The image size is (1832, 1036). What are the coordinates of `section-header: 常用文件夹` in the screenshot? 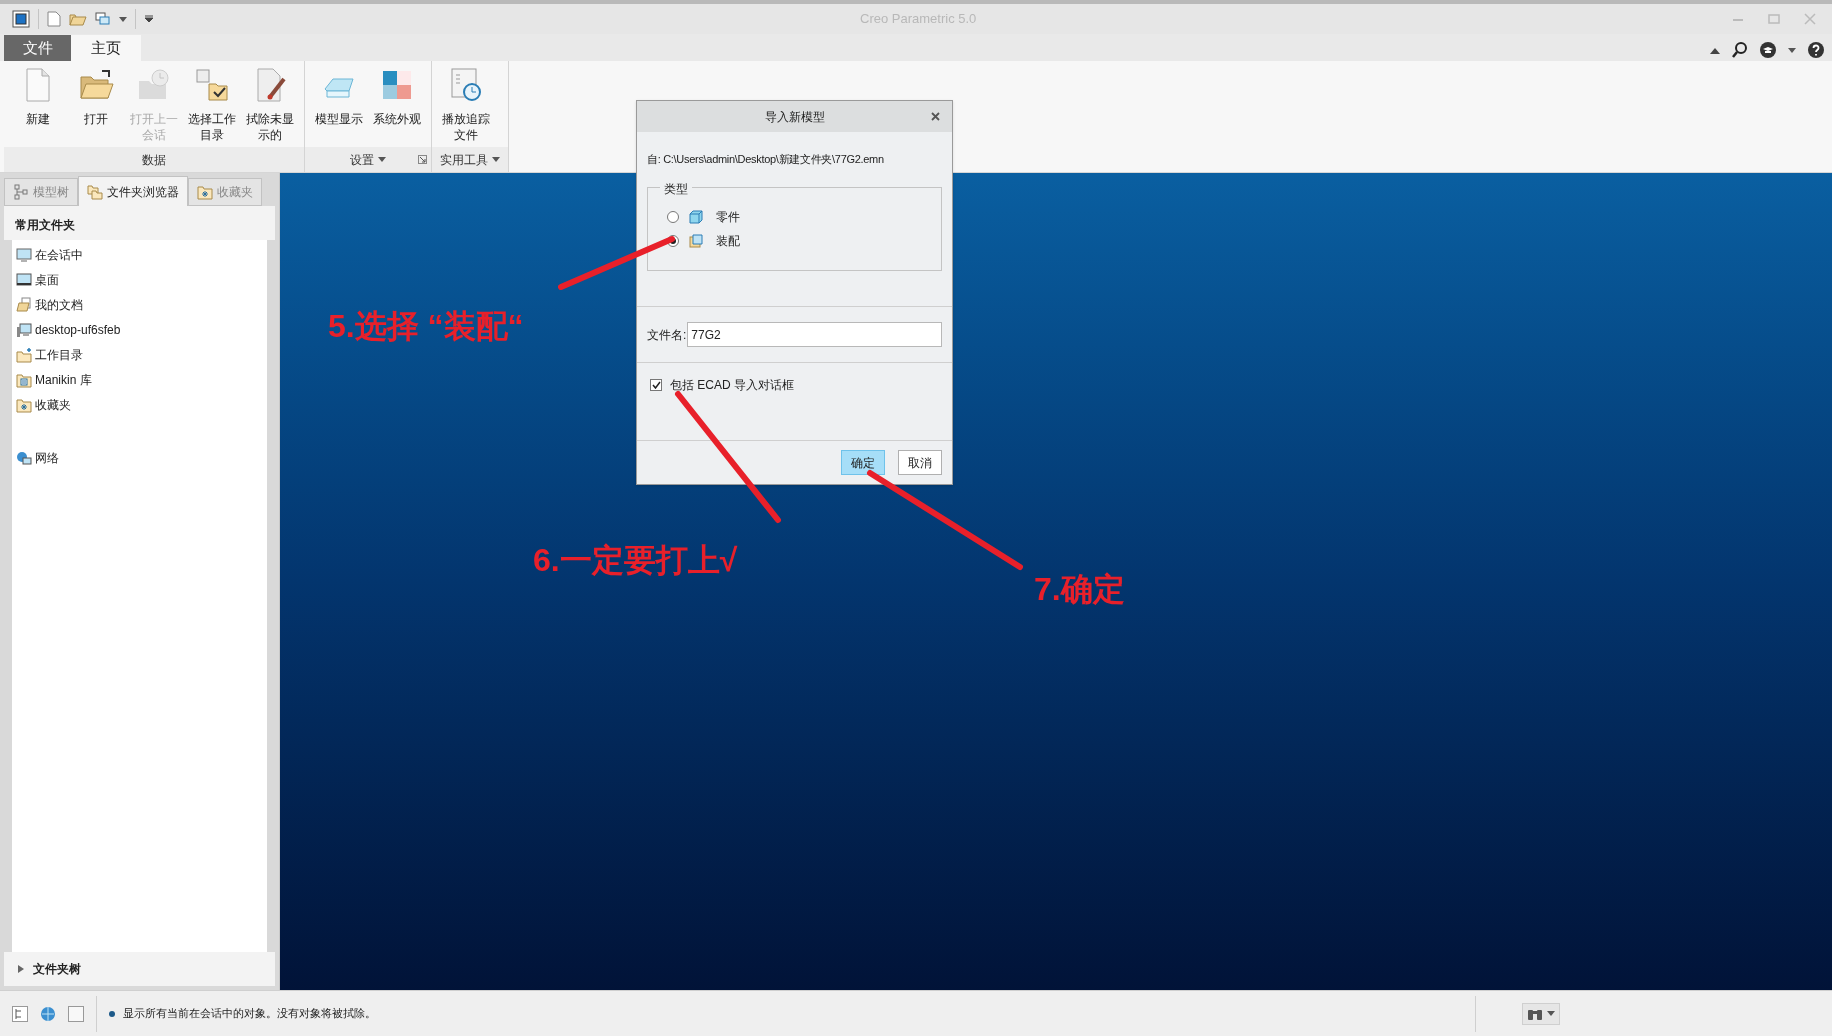 It's located at (45, 225).